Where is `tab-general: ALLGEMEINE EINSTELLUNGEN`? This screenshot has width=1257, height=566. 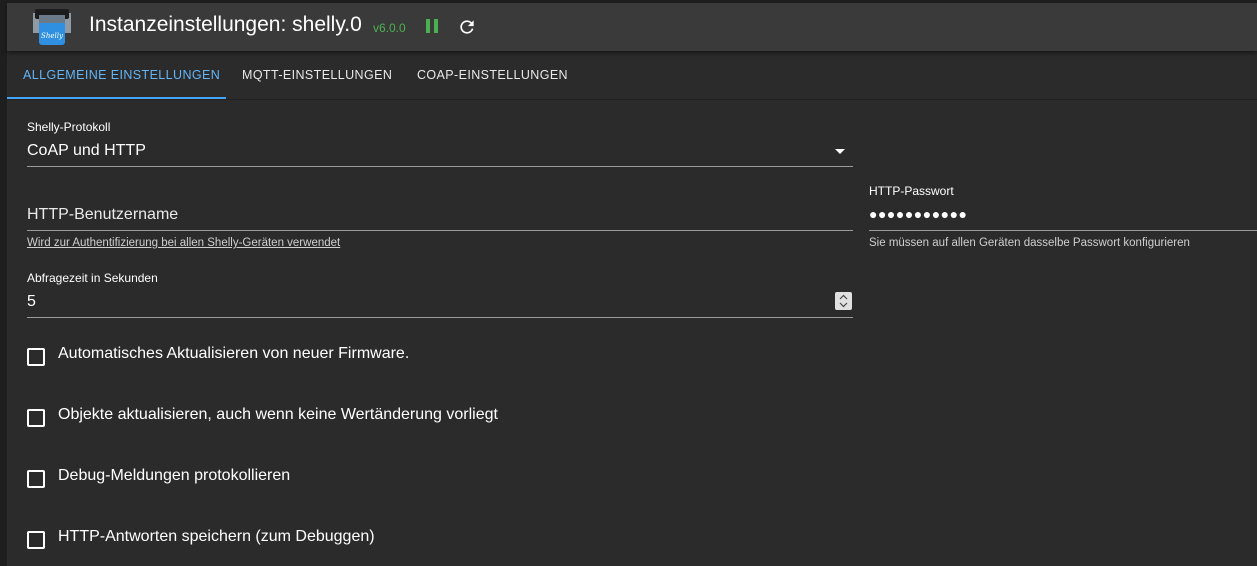
tab-general: ALLGEMEINE EINSTELLUNGEN is located at coordinates (121, 75).